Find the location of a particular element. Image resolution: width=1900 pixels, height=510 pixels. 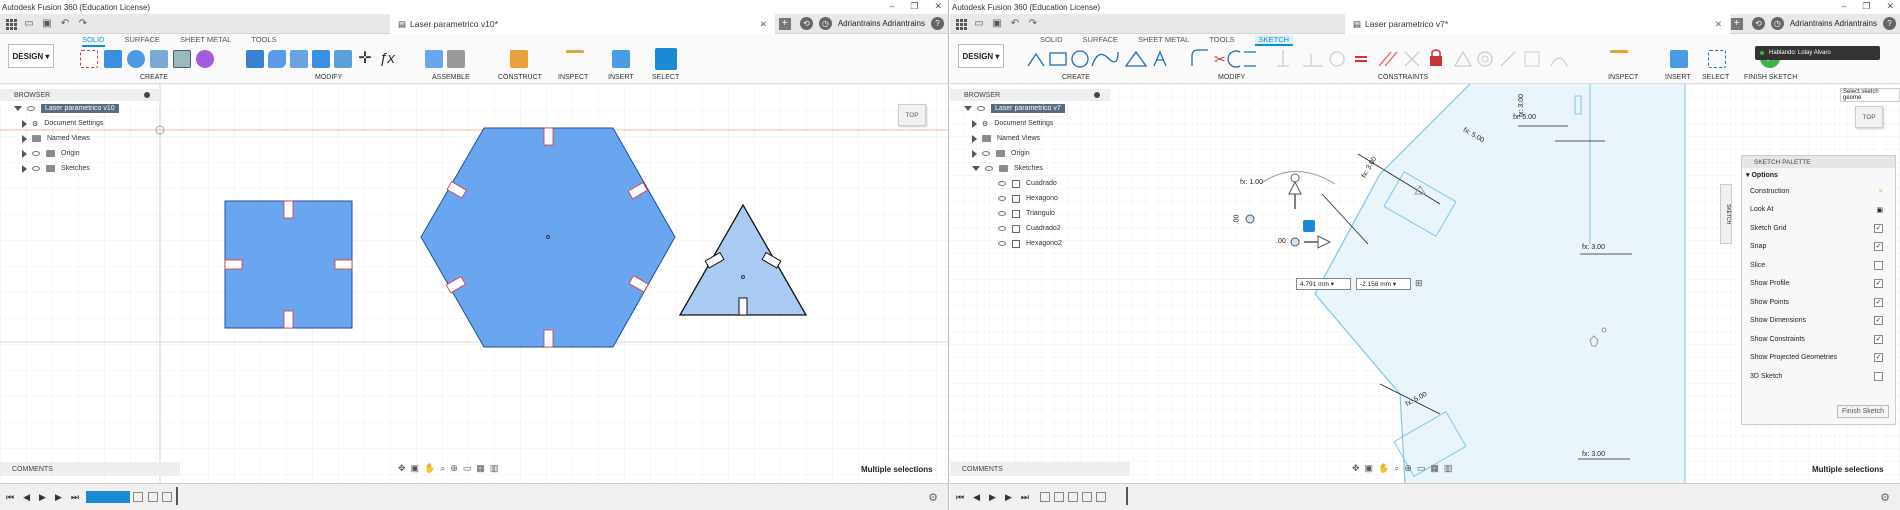

option-construction: Construction < is located at coordinates (1818, 191).